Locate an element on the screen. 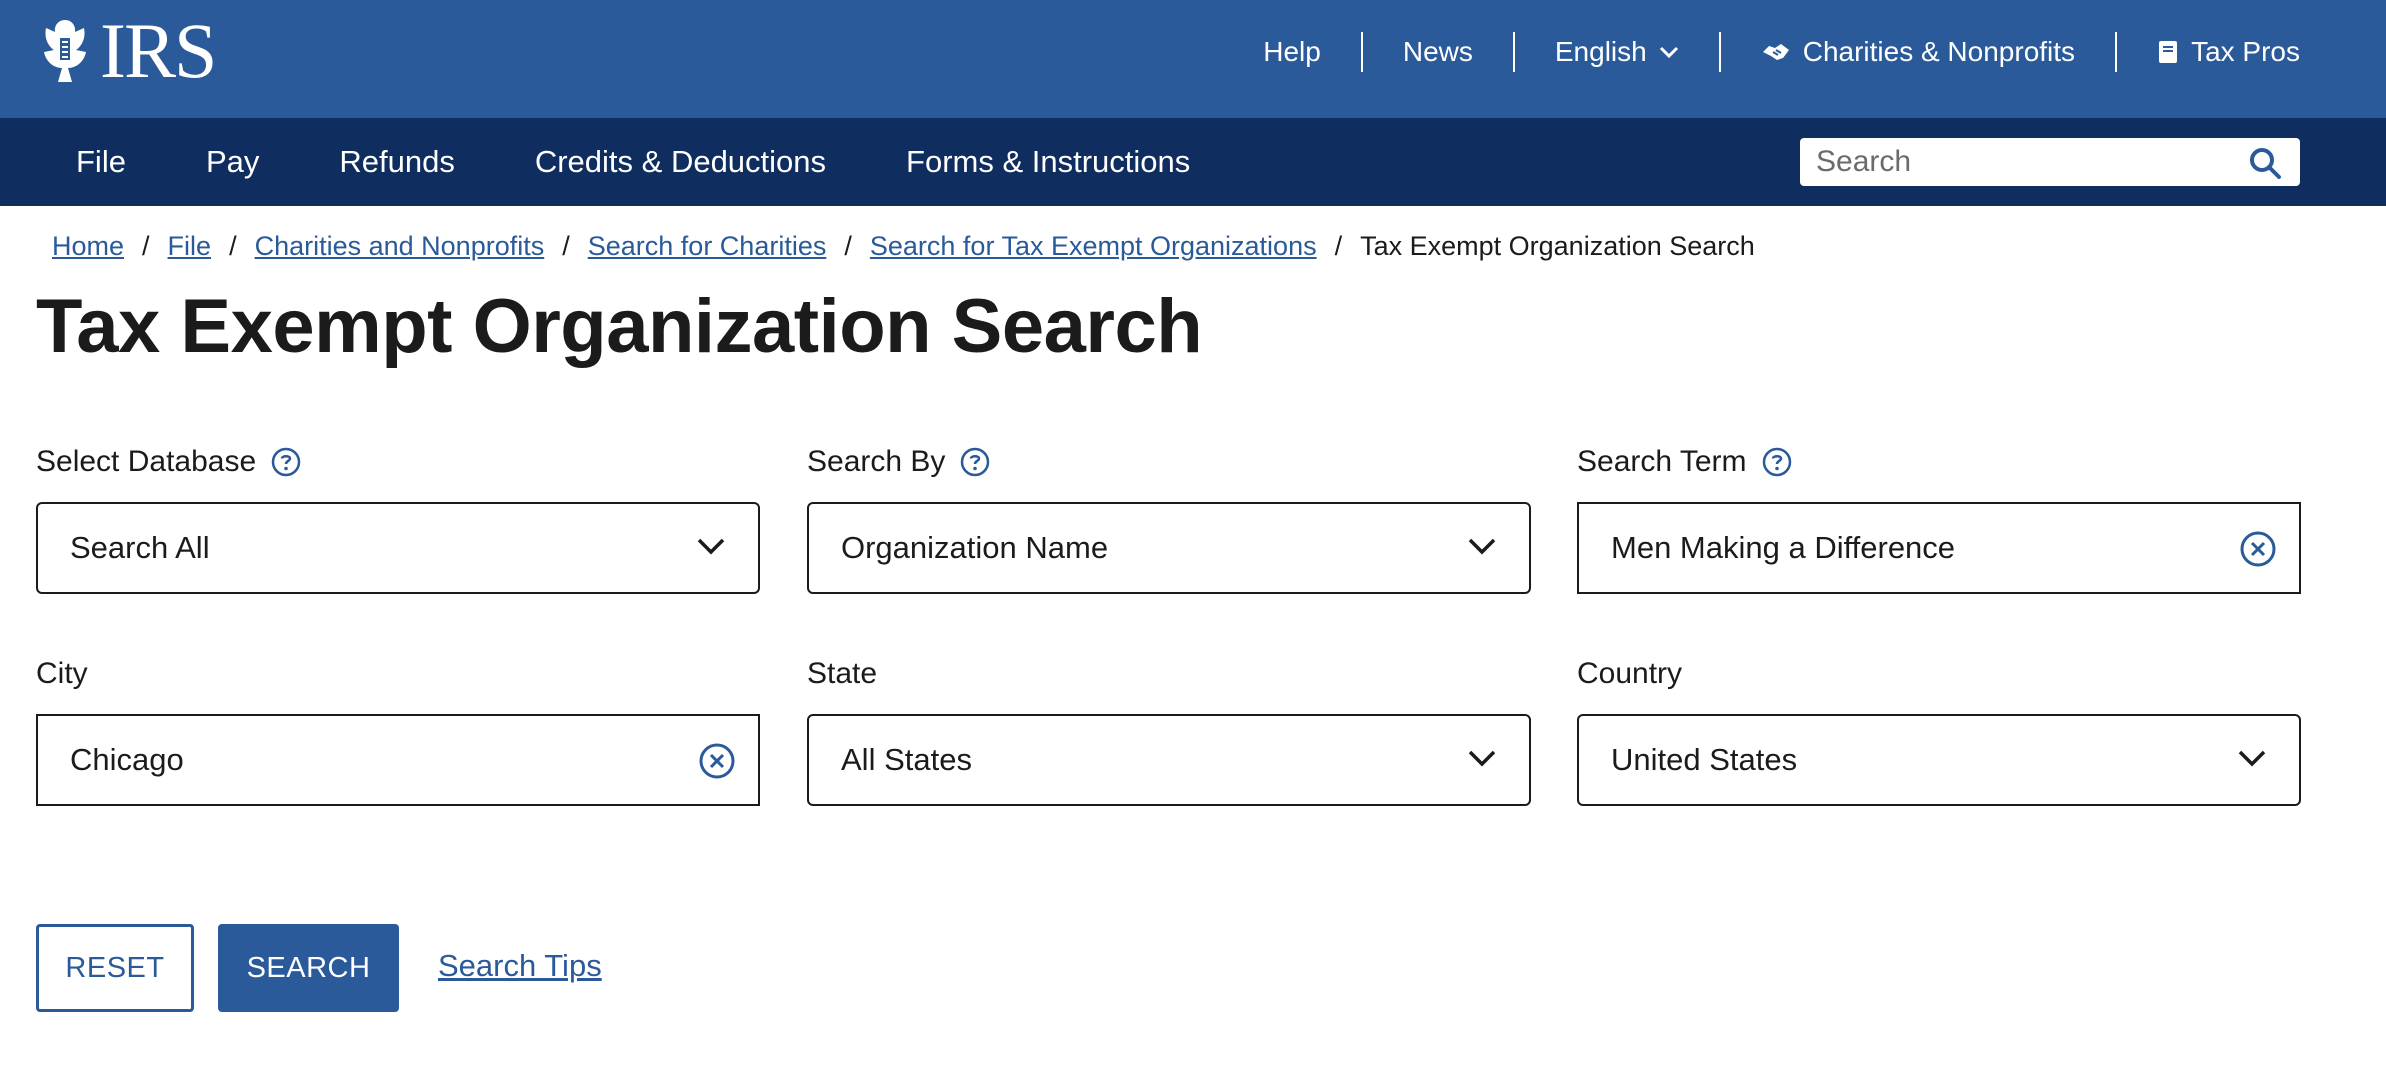 The width and height of the screenshot is (2386, 1072). language-selector: English is located at coordinates (1615, 52).